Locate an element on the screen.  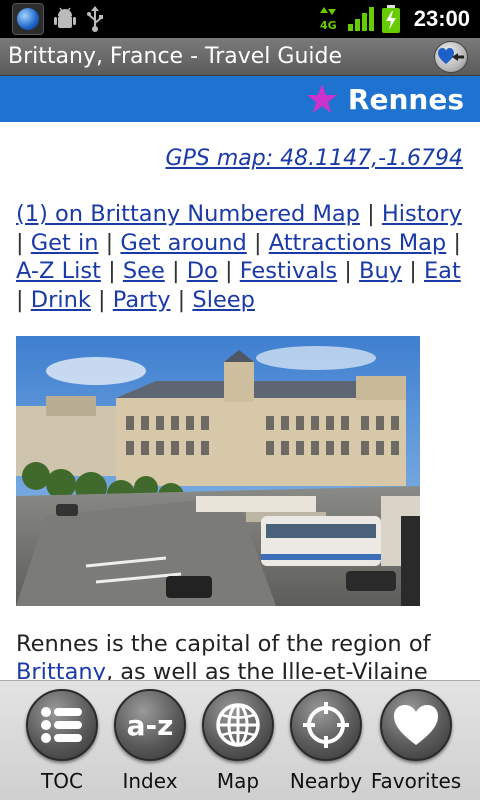
nav-favorites-label: Favorites is located at coordinates (416, 781).